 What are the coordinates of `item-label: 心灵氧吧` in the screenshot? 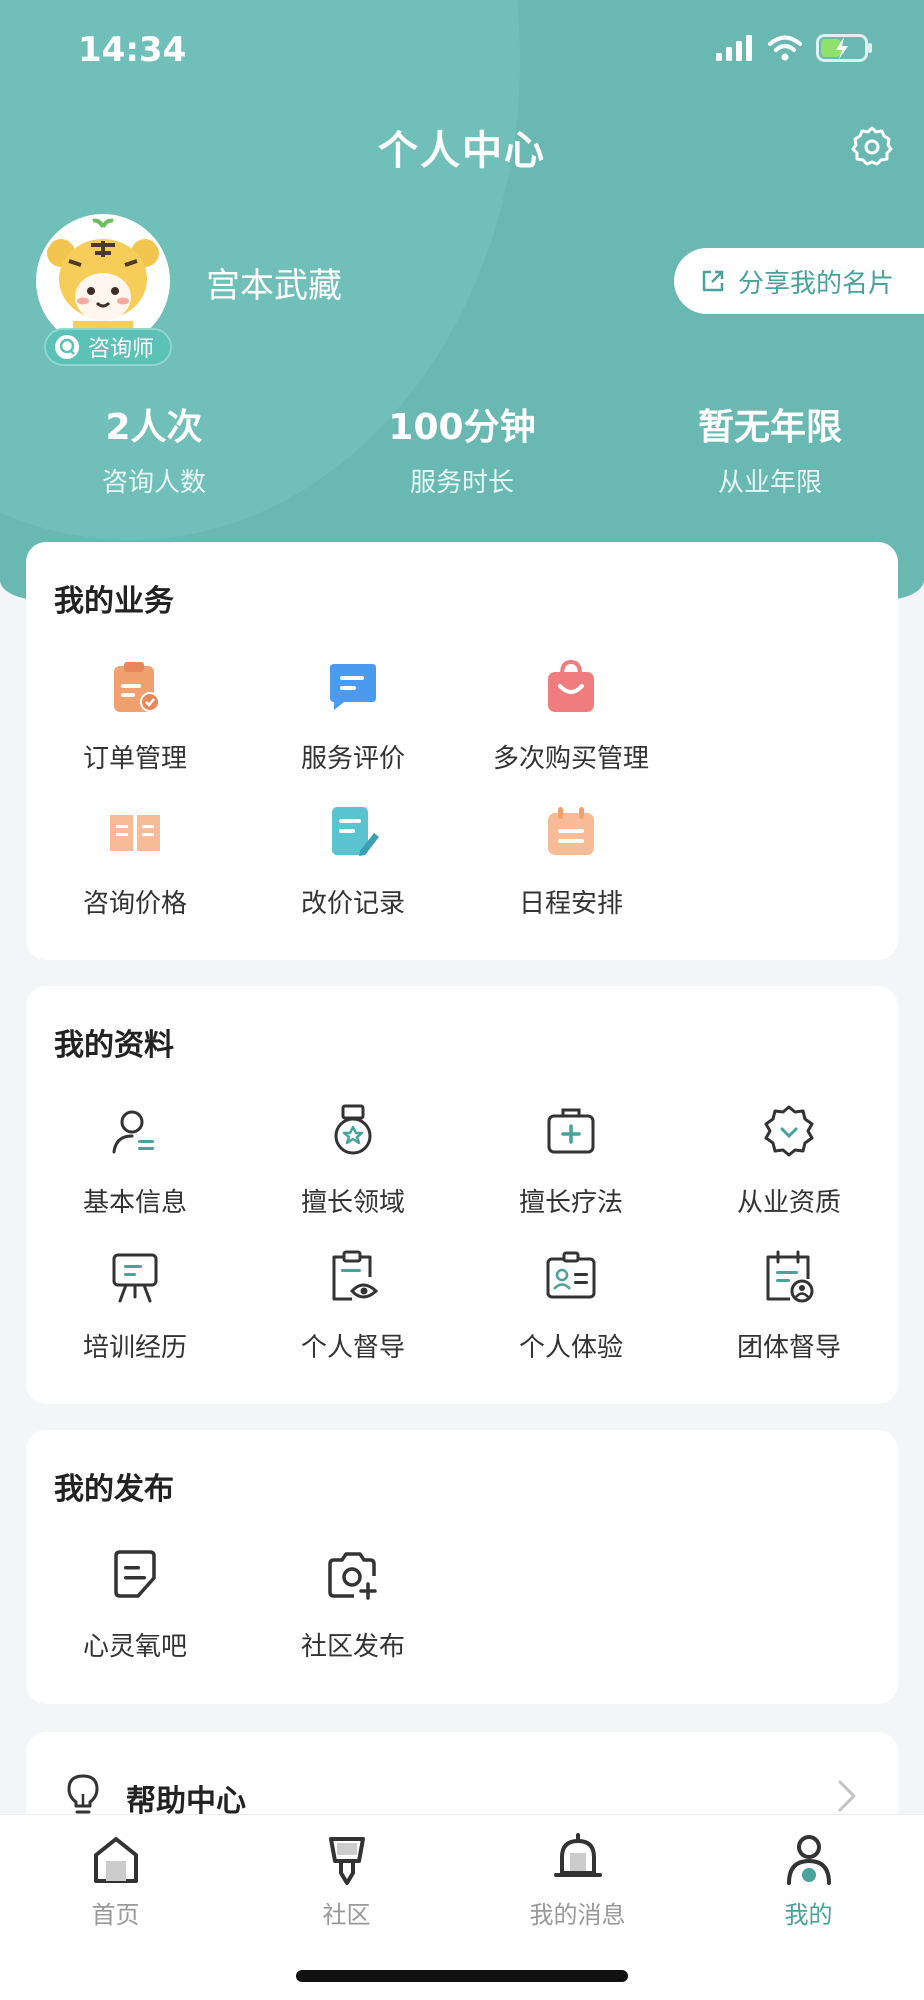 It's located at (134, 1647).